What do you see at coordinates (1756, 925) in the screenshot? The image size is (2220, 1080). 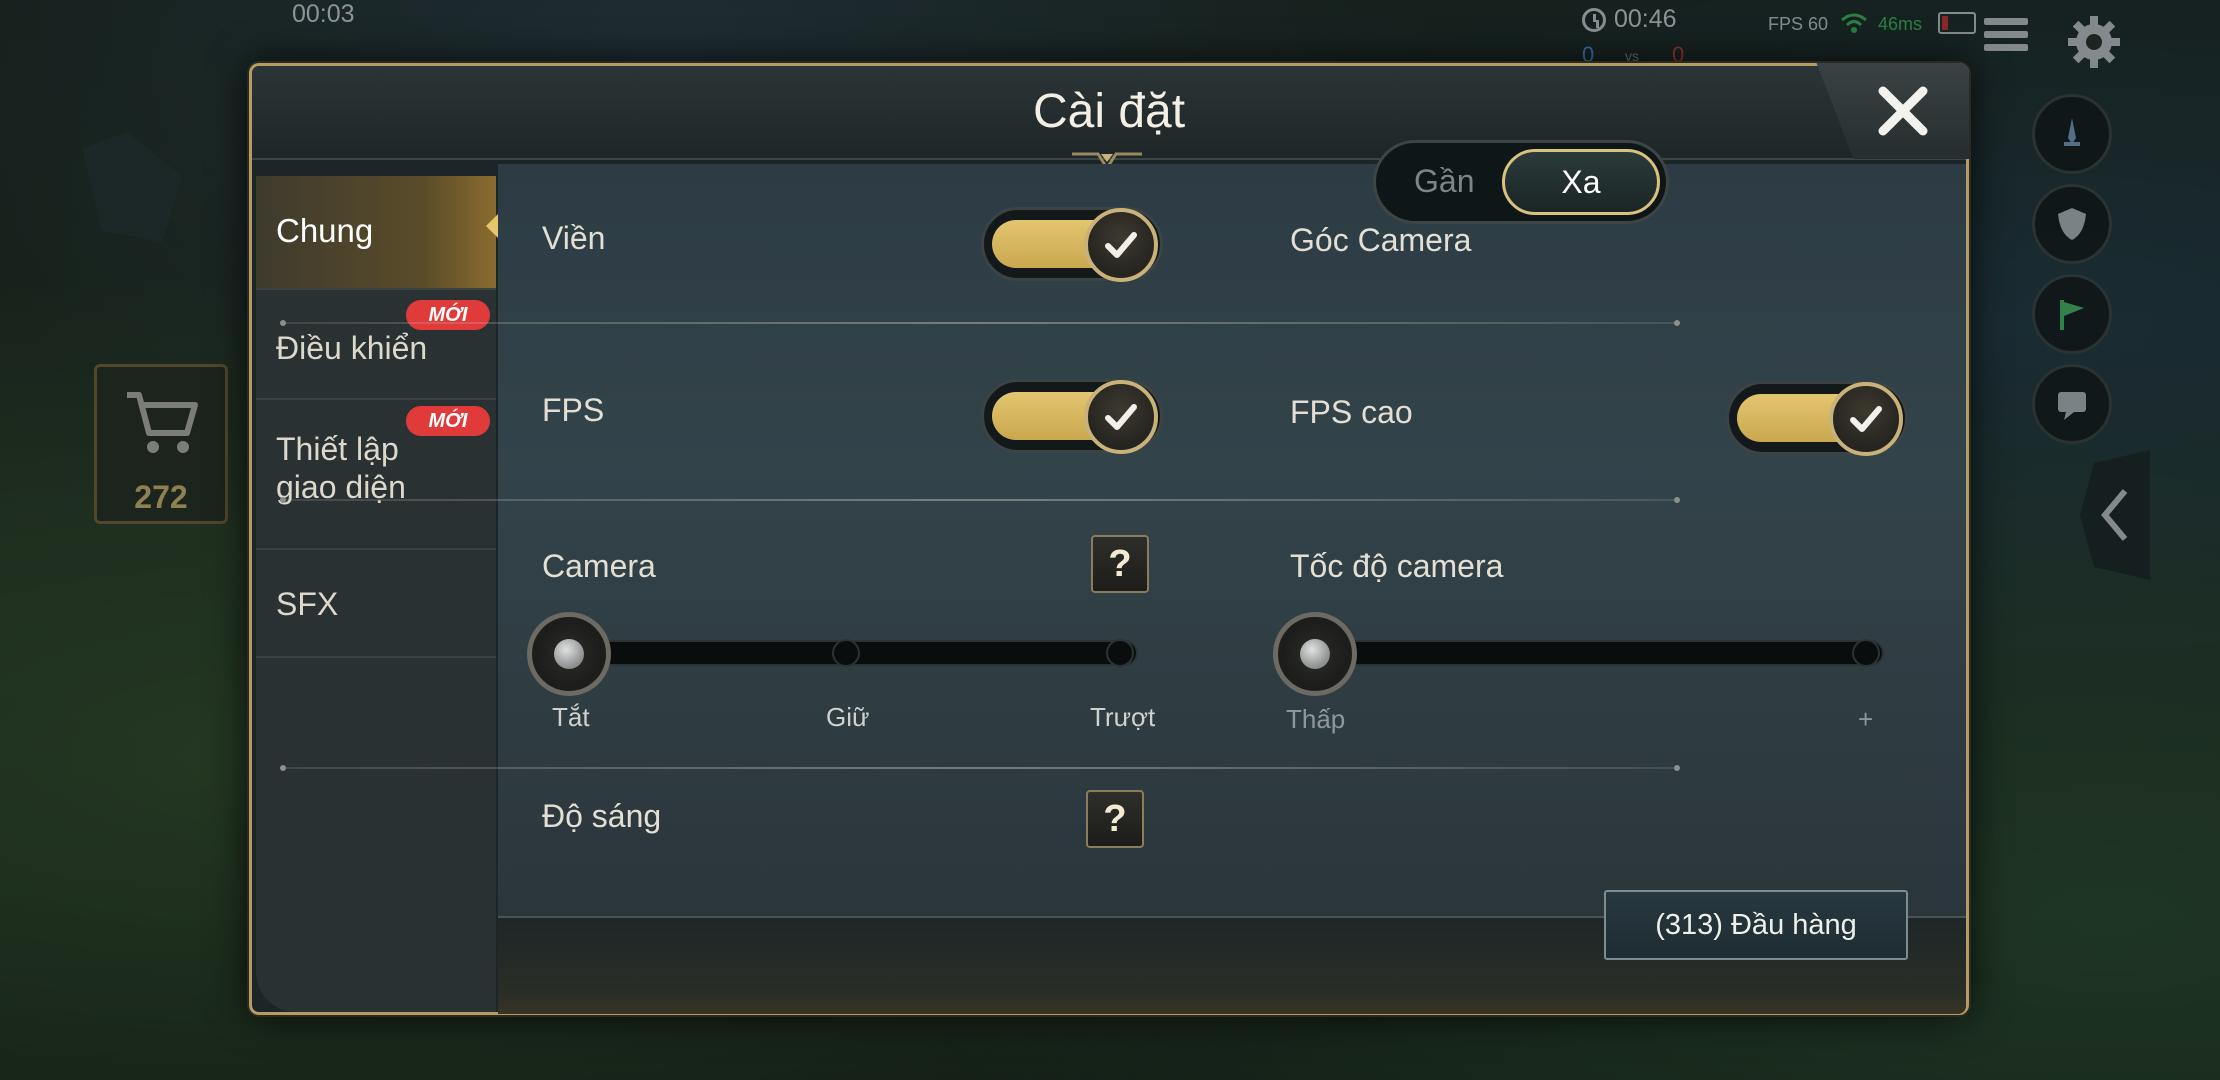 I see `surrender-button: (313) Đầu hàng` at bounding box center [1756, 925].